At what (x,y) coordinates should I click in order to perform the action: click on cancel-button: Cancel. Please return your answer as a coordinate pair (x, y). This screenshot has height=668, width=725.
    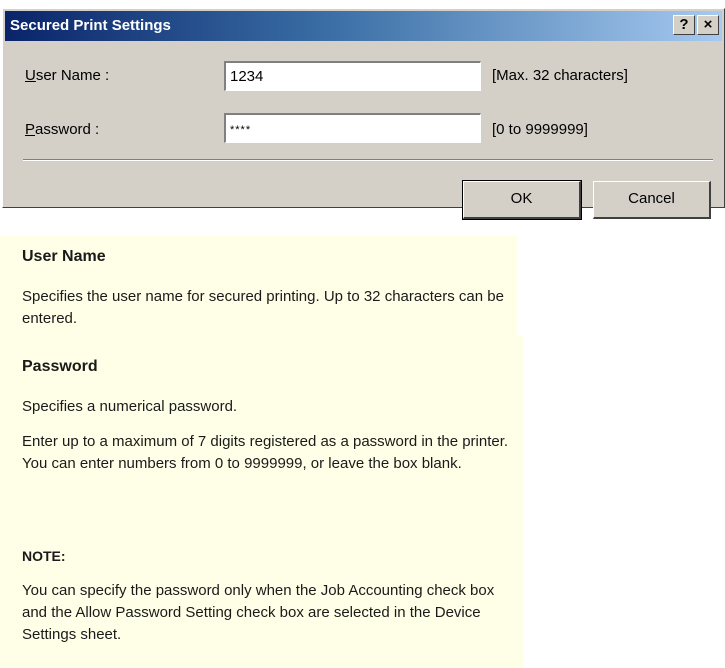
    Looking at the image, I should click on (652, 200).